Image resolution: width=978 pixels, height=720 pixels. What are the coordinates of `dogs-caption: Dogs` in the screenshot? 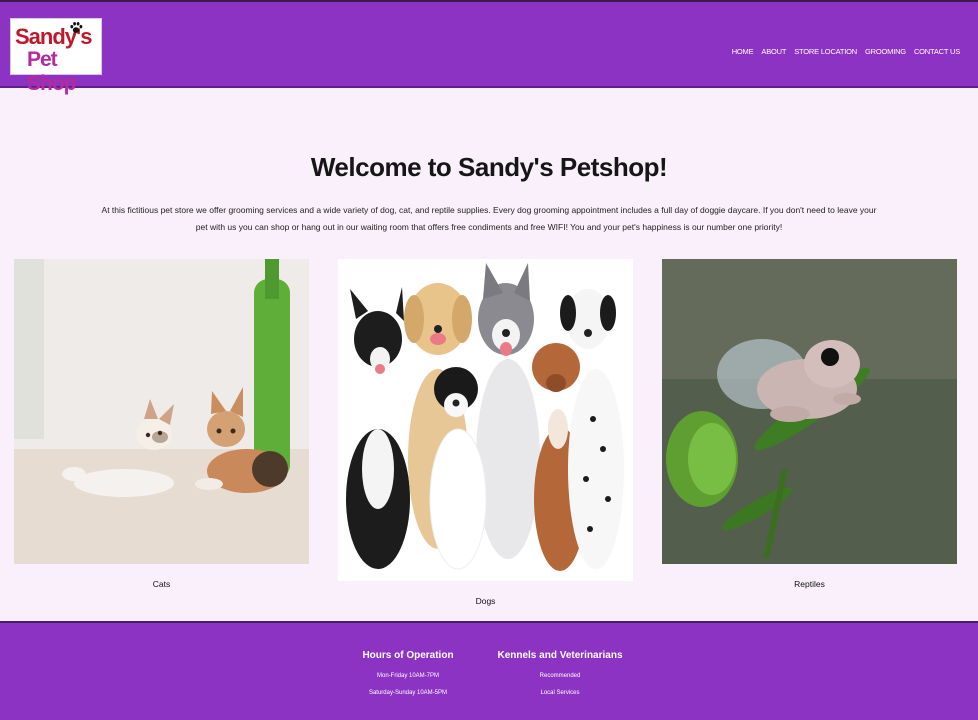 It's located at (485, 601).